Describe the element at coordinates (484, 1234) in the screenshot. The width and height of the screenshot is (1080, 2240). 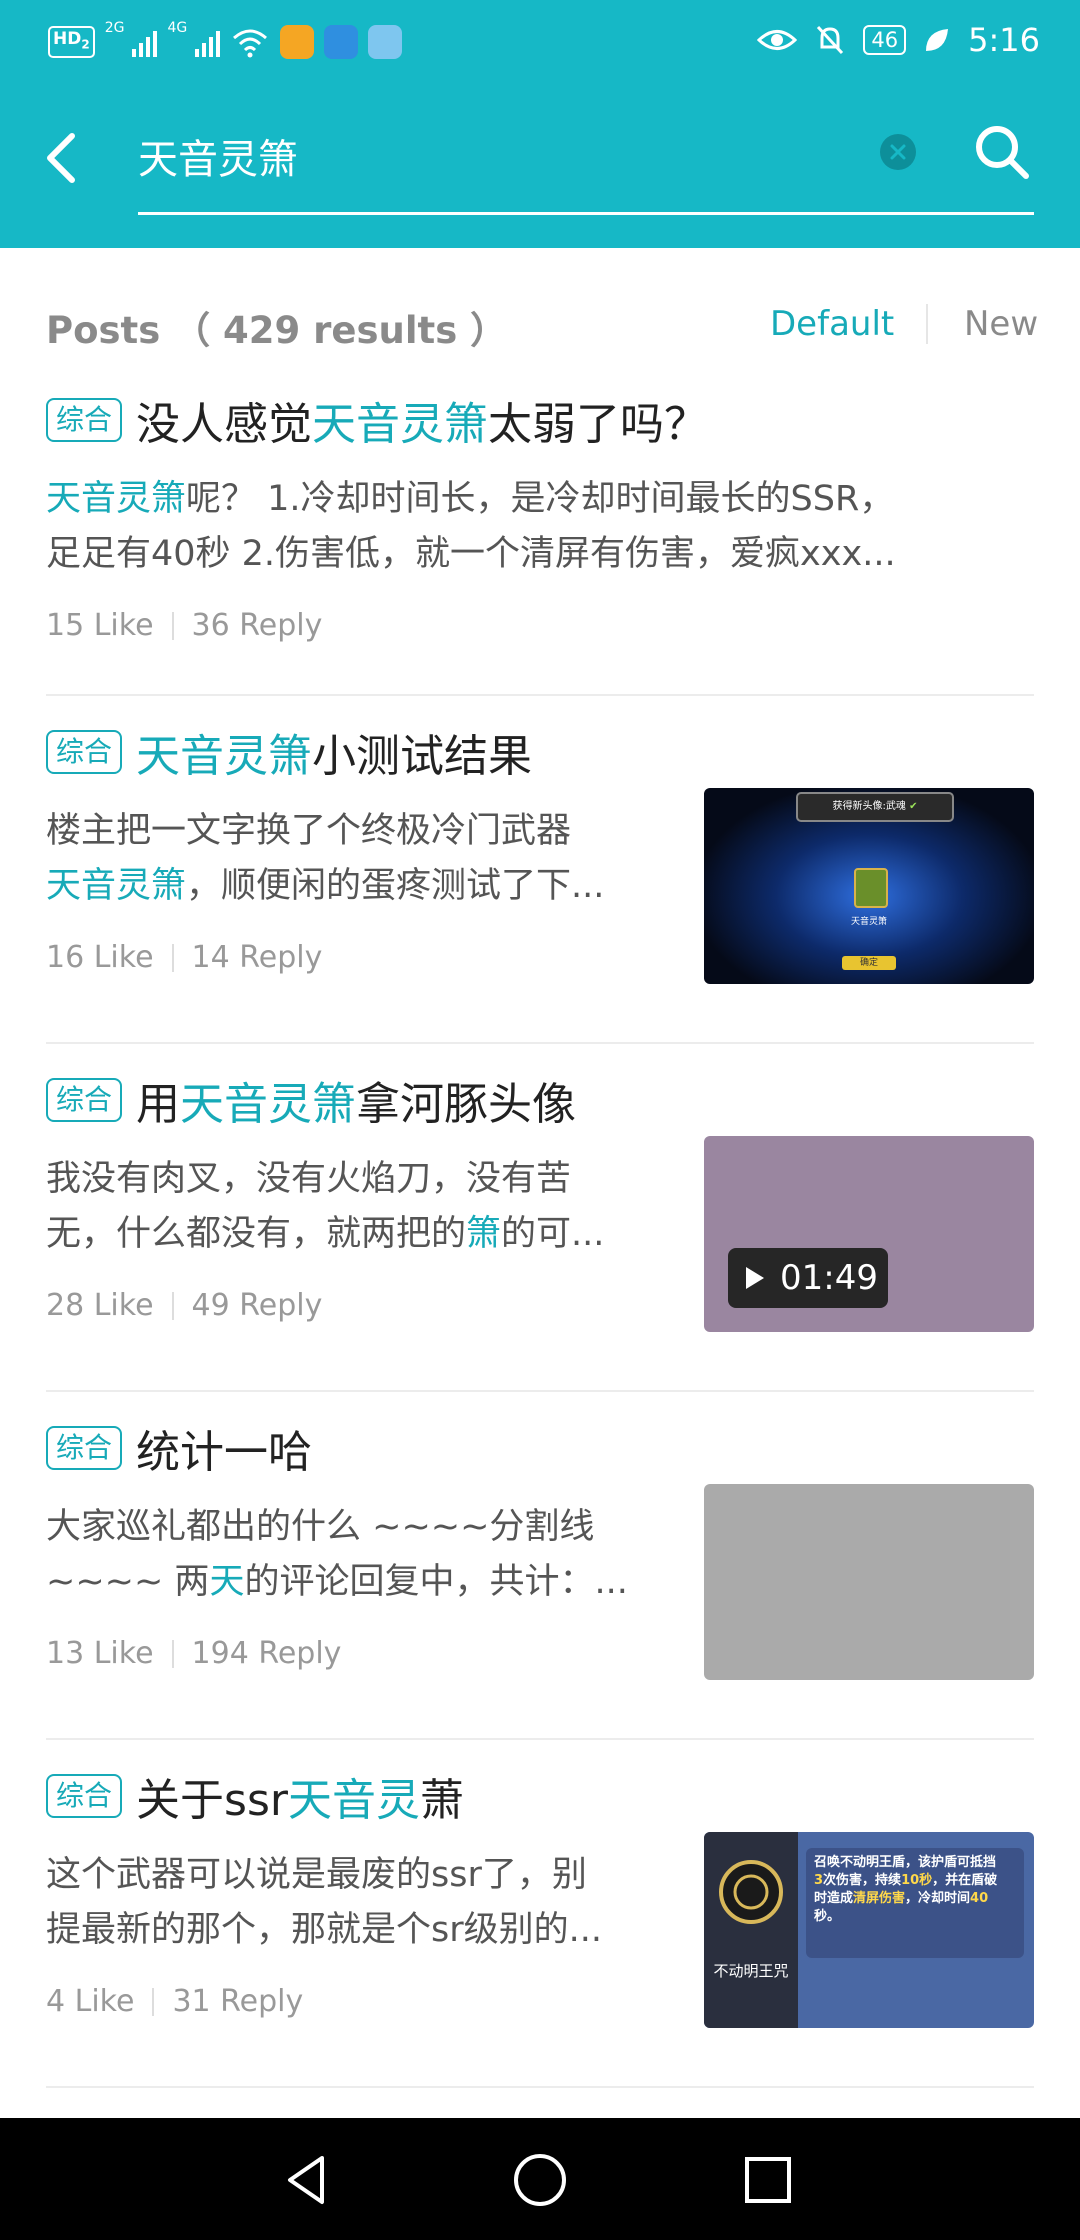
I see `highlight-text: 箫` at that location.